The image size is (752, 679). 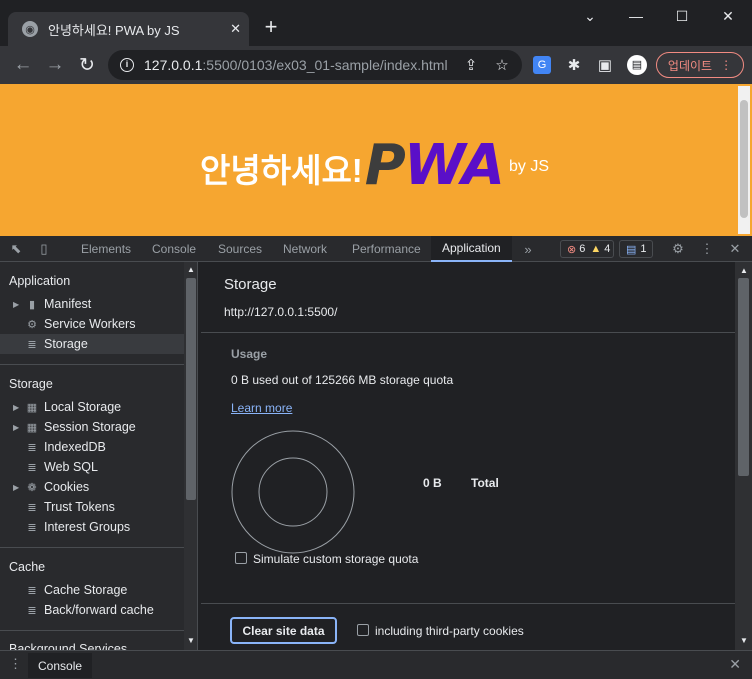 I want to click on sidebar-item-session-storage: ▶ ▦ Session Storage, so click(x=92, y=427).